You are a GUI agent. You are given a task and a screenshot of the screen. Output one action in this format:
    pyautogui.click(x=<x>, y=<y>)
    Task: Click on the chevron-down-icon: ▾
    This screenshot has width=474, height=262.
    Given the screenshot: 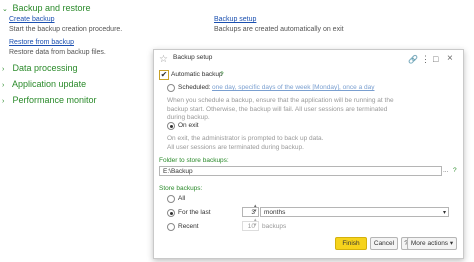 What is the action you would take?
    pyautogui.click(x=451, y=243)
    